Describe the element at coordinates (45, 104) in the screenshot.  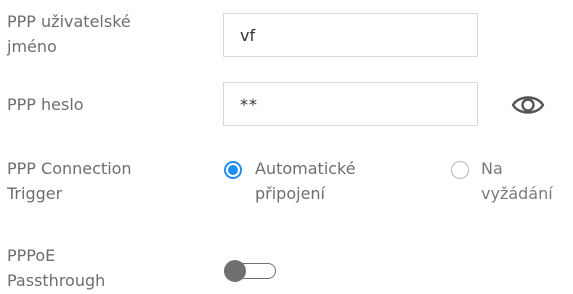
I see `password-label: PPP heslo` at that location.